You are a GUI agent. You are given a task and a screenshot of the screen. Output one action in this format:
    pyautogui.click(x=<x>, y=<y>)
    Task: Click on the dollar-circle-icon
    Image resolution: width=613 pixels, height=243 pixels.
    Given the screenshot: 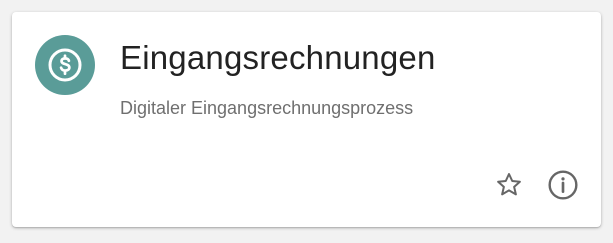 What is the action you would take?
    pyautogui.click(x=65, y=65)
    